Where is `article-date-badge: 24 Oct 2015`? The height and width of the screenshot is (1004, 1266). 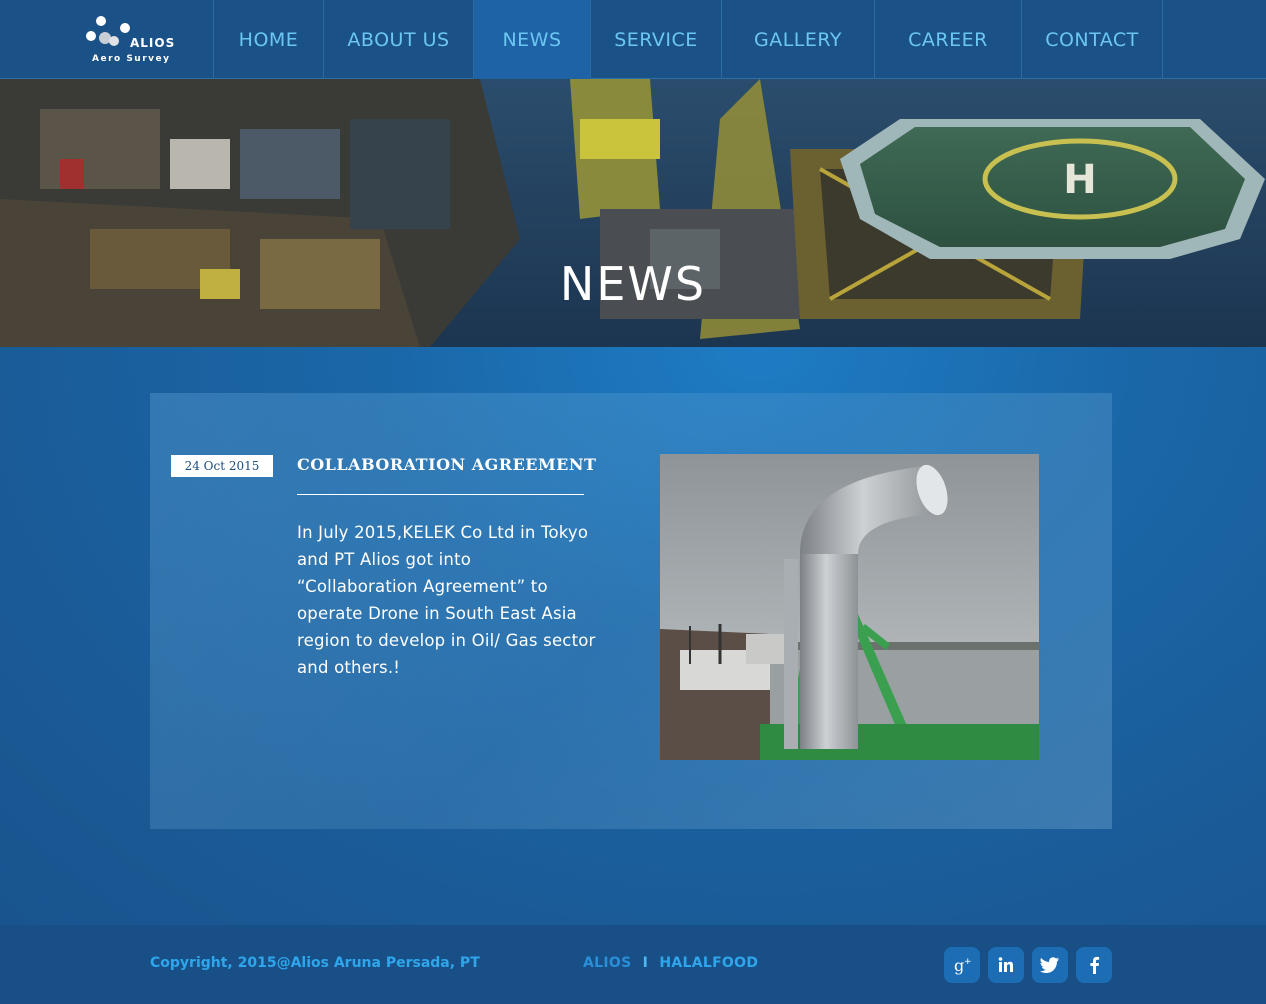 article-date-badge: 24 Oct 2015 is located at coordinates (222, 466).